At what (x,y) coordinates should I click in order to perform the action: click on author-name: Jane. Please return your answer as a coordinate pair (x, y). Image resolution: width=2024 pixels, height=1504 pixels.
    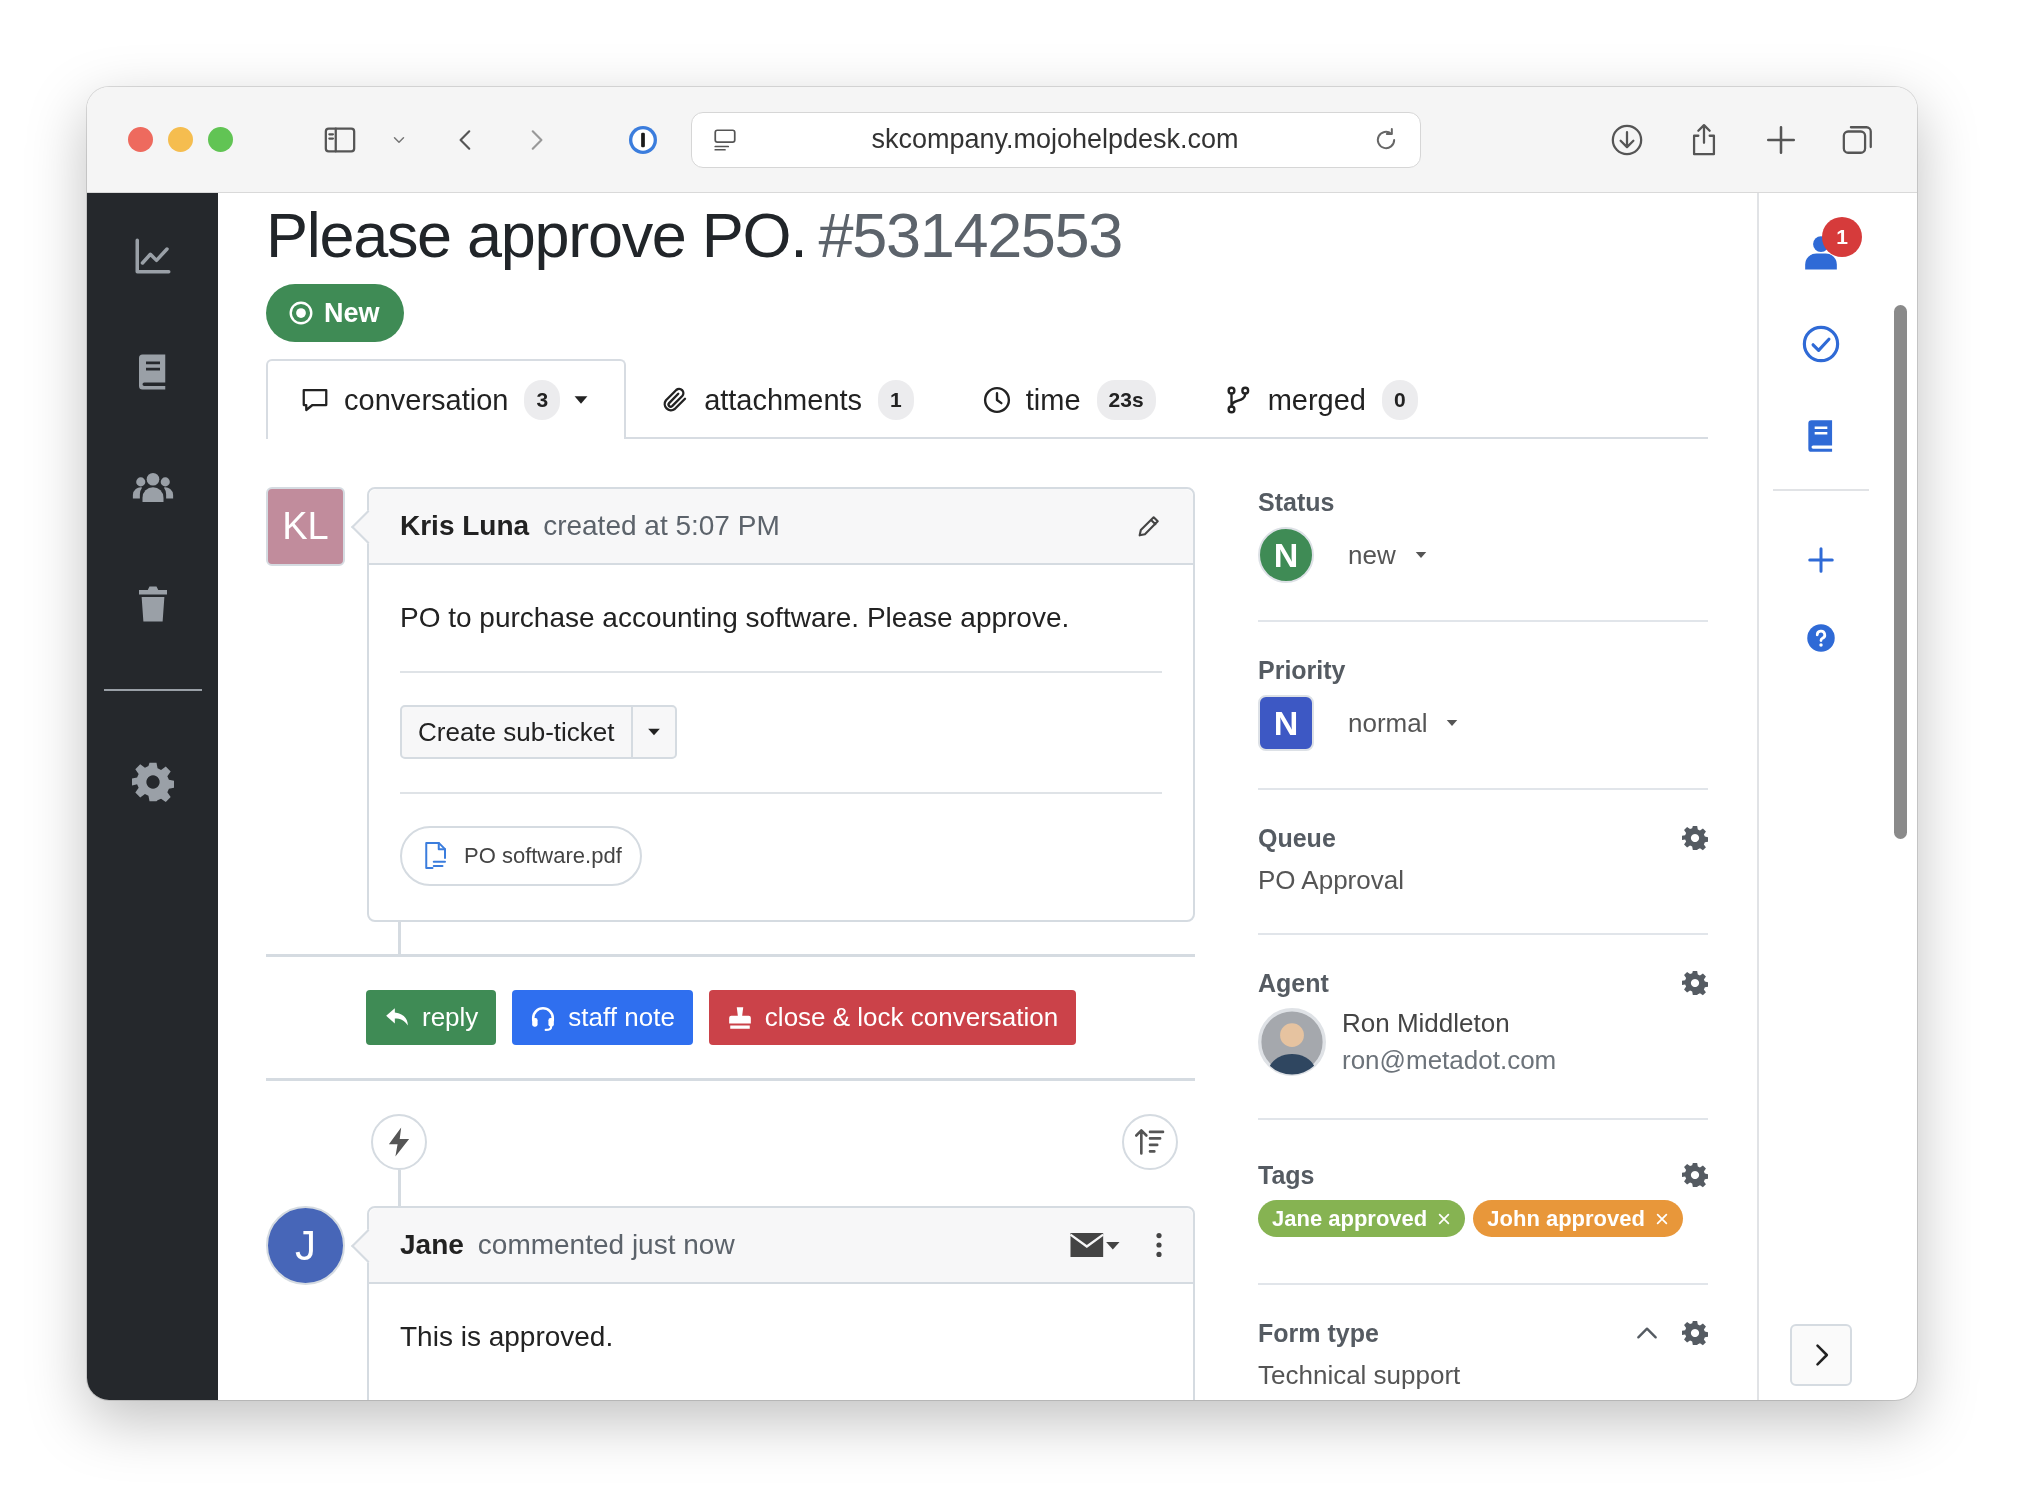
    Looking at the image, I should click on (432, 1245).